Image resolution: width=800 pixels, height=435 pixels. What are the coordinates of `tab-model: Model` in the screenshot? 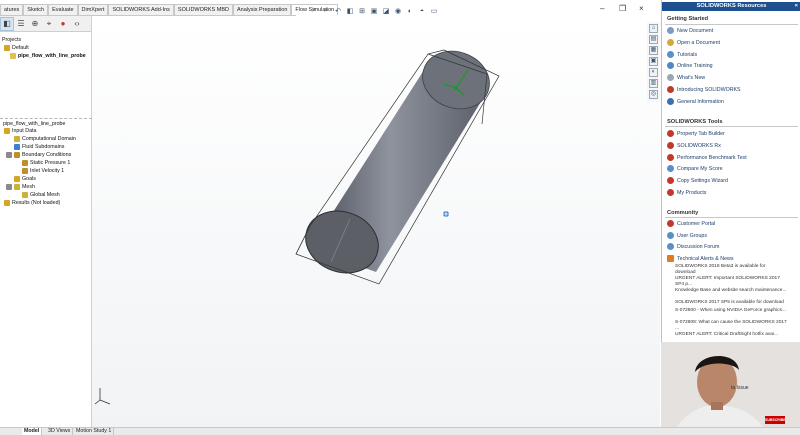 It's located at (32, 431).